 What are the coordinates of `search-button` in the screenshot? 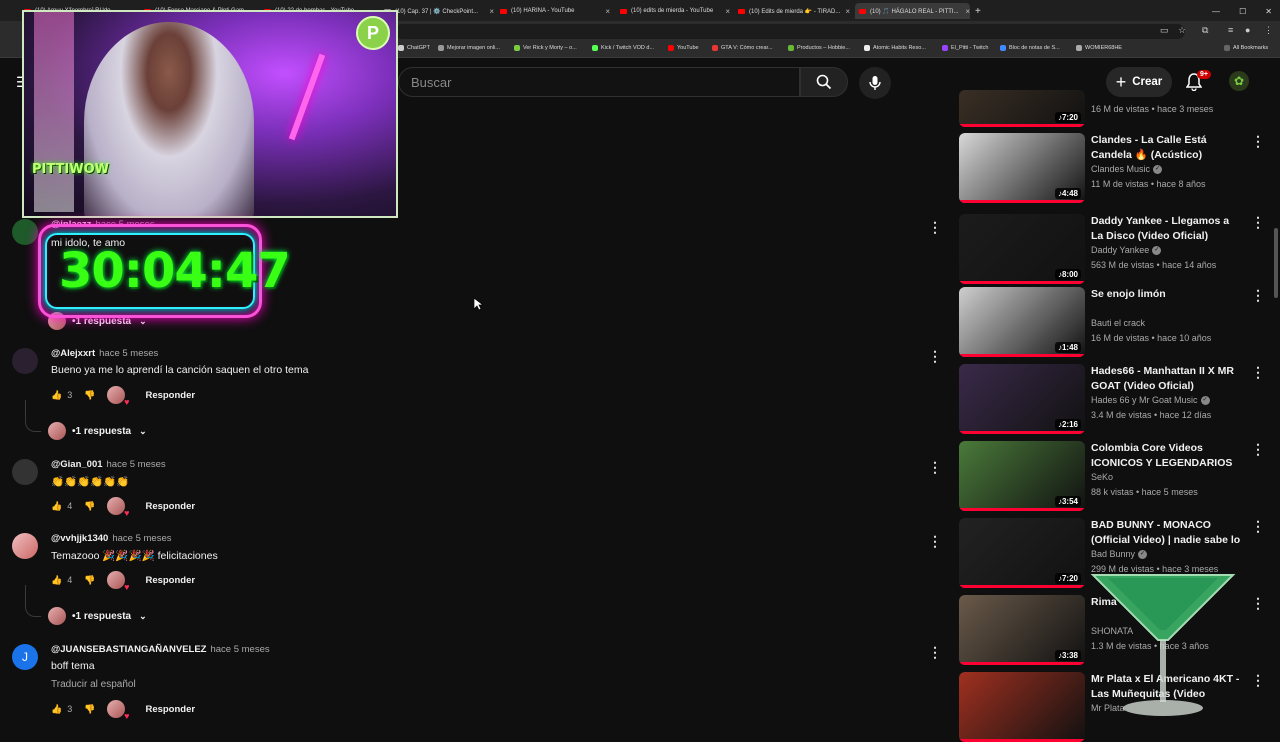 It's located at (824, 82).